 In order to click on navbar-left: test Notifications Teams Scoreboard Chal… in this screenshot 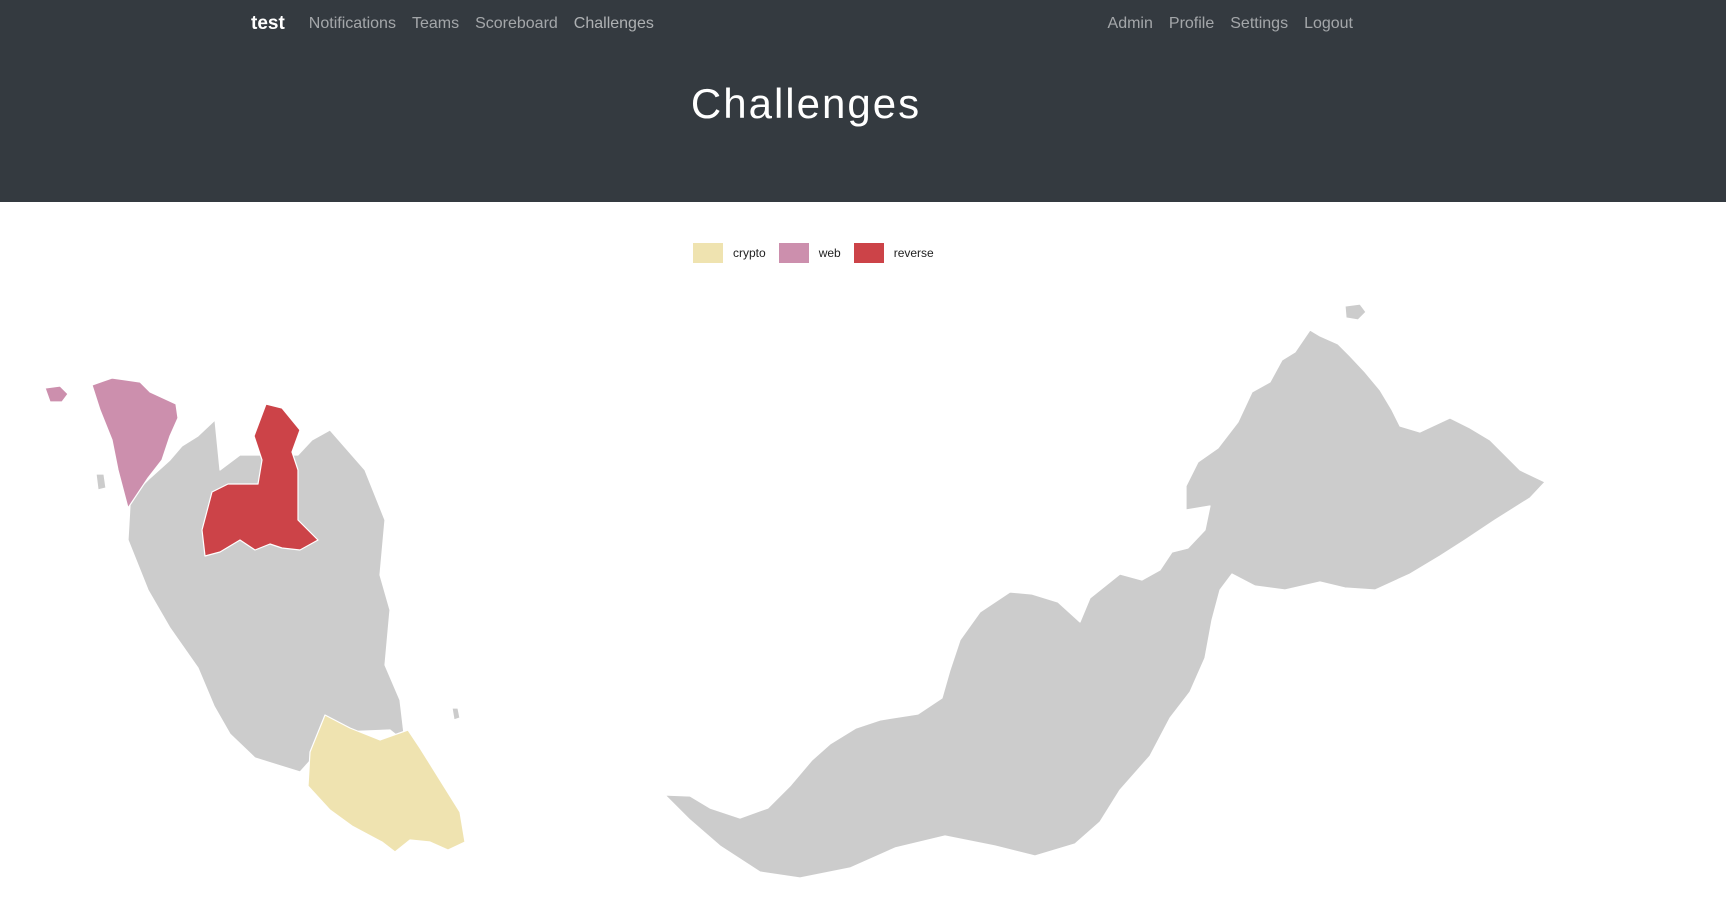, I will do `click(460, 24)`.